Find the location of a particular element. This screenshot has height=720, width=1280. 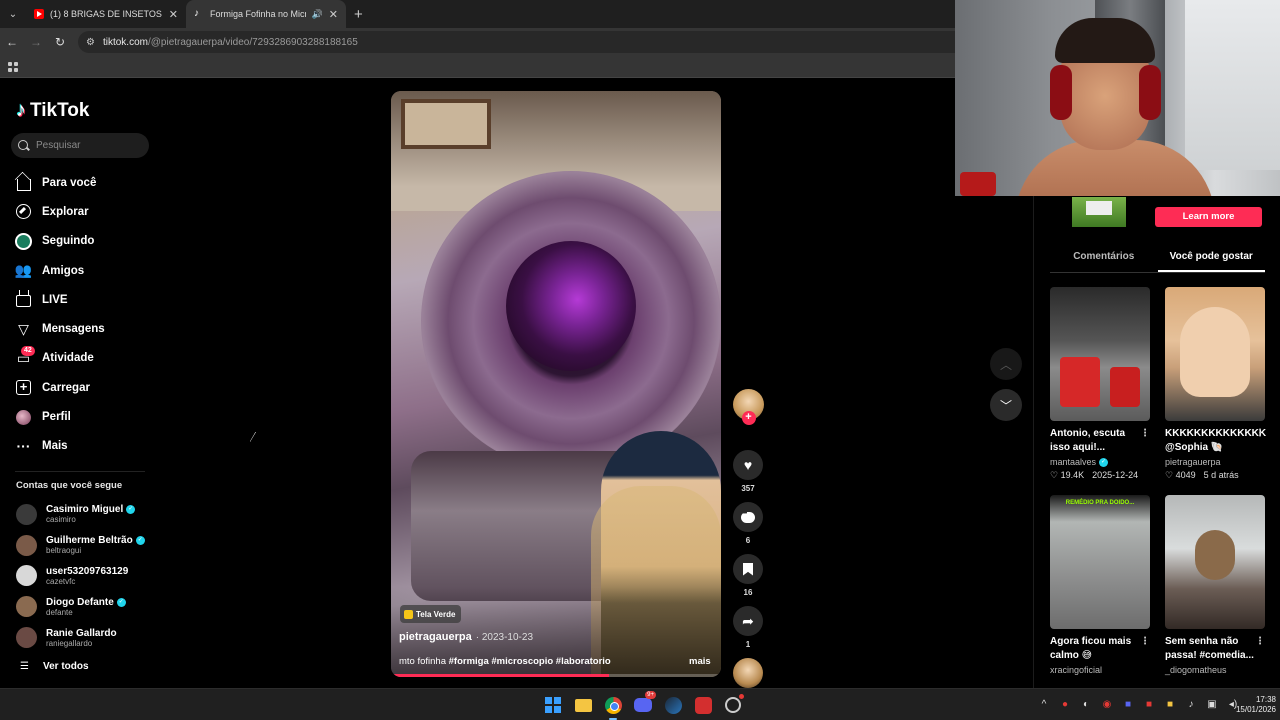

previous-video-button: ︿ is located at coordinates (1006, 364).